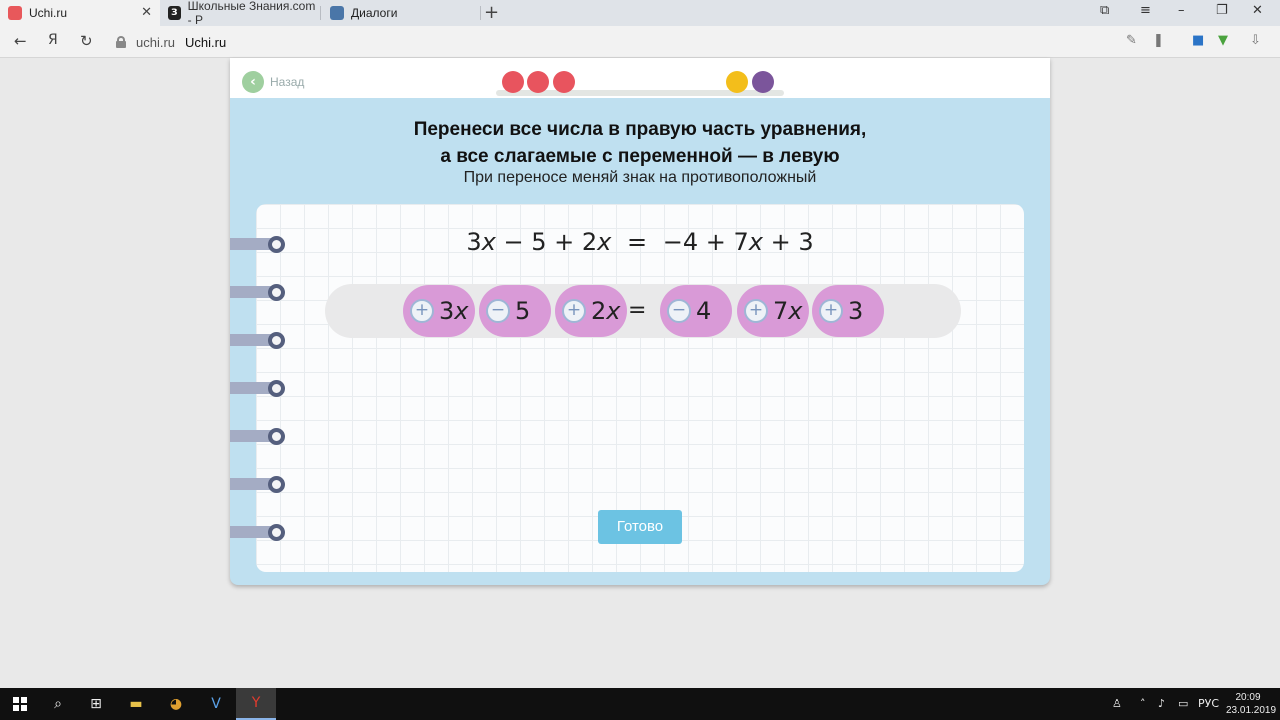 The height and width of the screenshot is (720, 1280). I want to click on znania-favicon-icon: З, so click(174, 13).